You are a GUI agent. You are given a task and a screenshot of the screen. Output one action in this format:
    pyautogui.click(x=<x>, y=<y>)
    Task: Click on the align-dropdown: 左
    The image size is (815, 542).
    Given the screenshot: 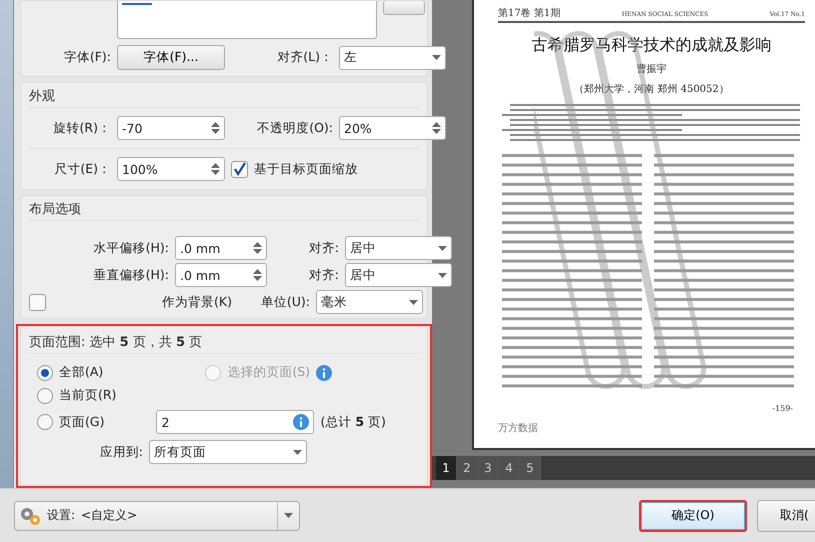 What is the action you would take?
    pyautogui.click(x=392, y=58)
    